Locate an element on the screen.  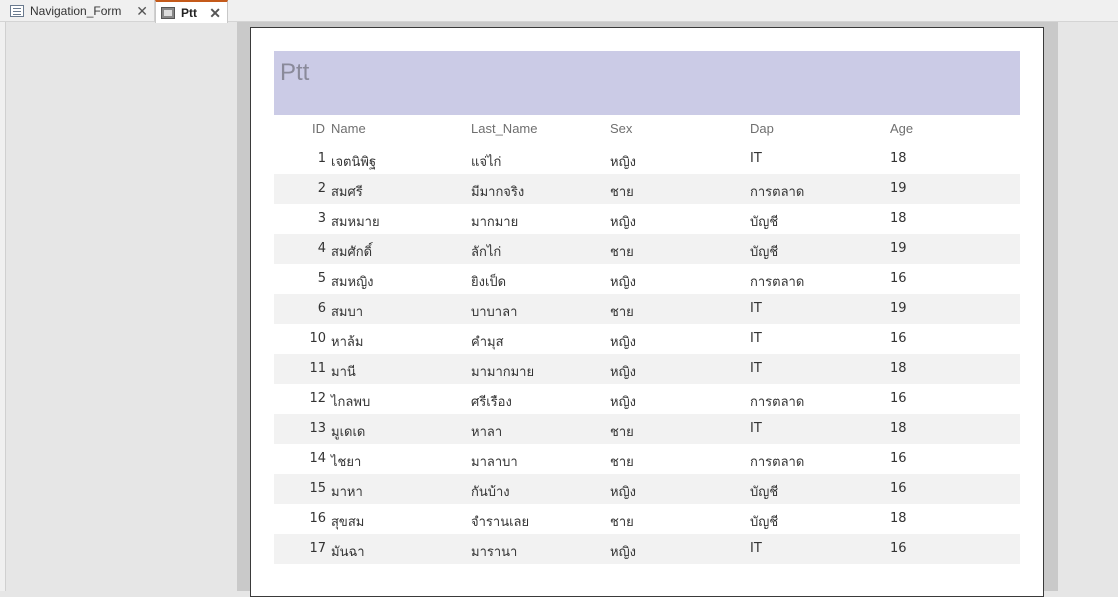
column-header-name: Name is located at coordinates (348, 128).